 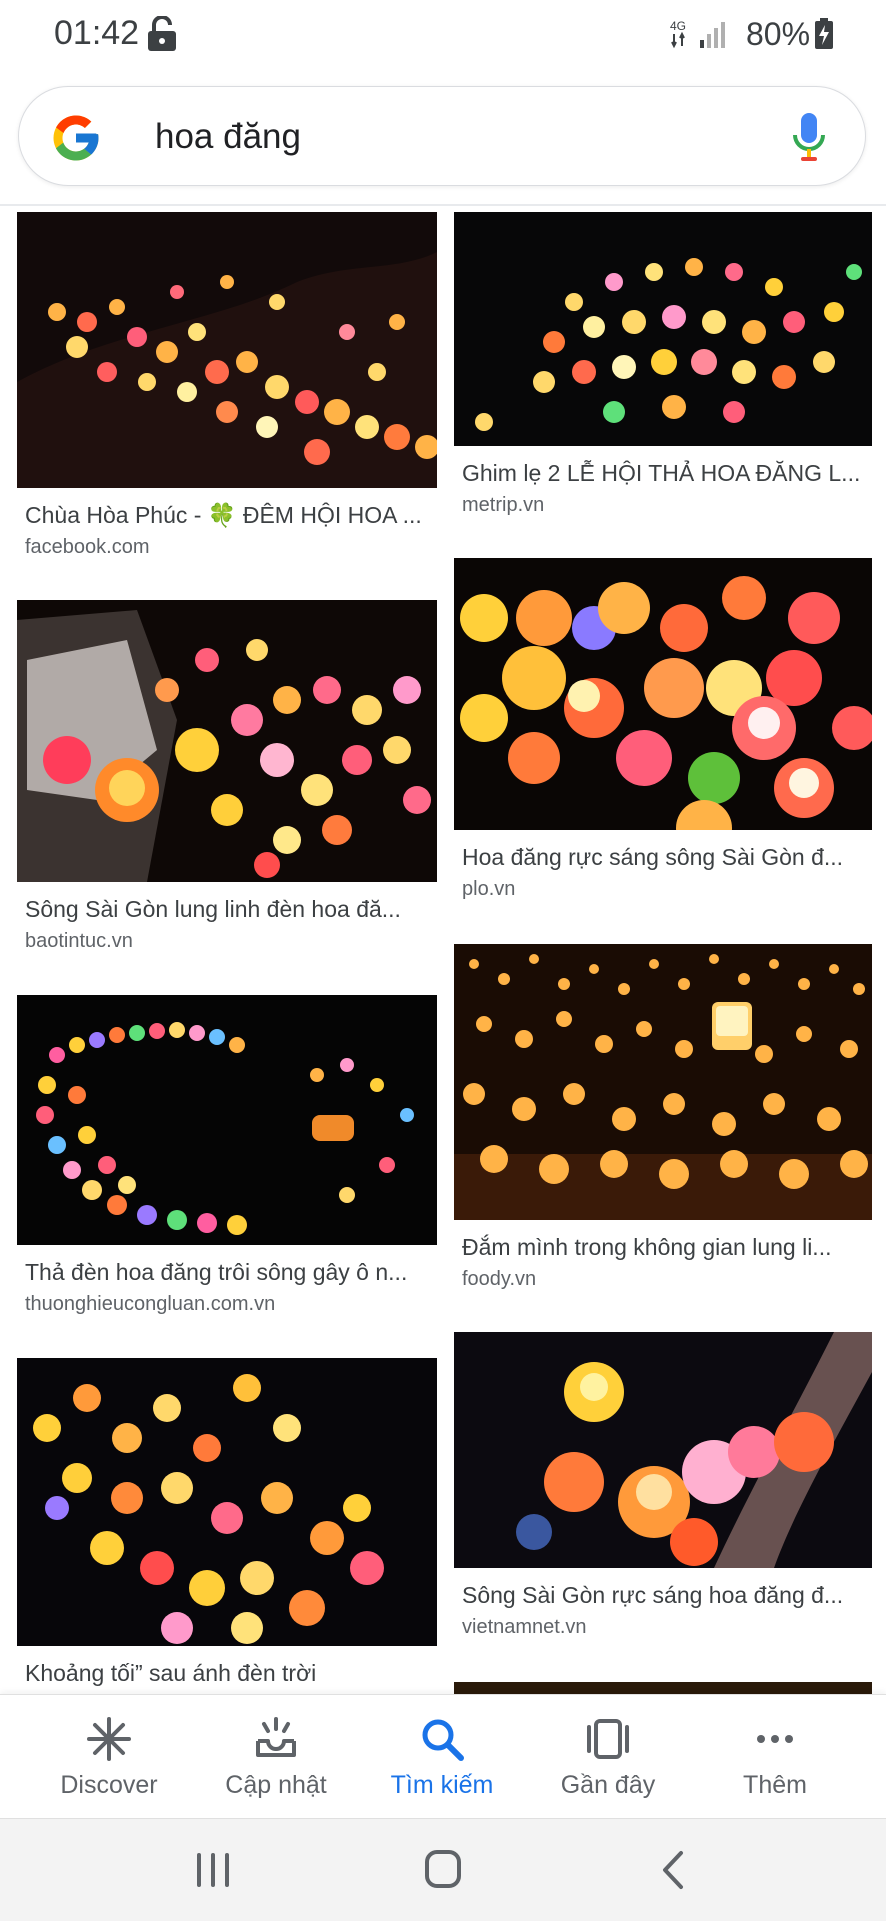 What do you see at coordinates (443, 1740) in the screenshot?
I see `search-icon` at bounding box center [443, 1740].